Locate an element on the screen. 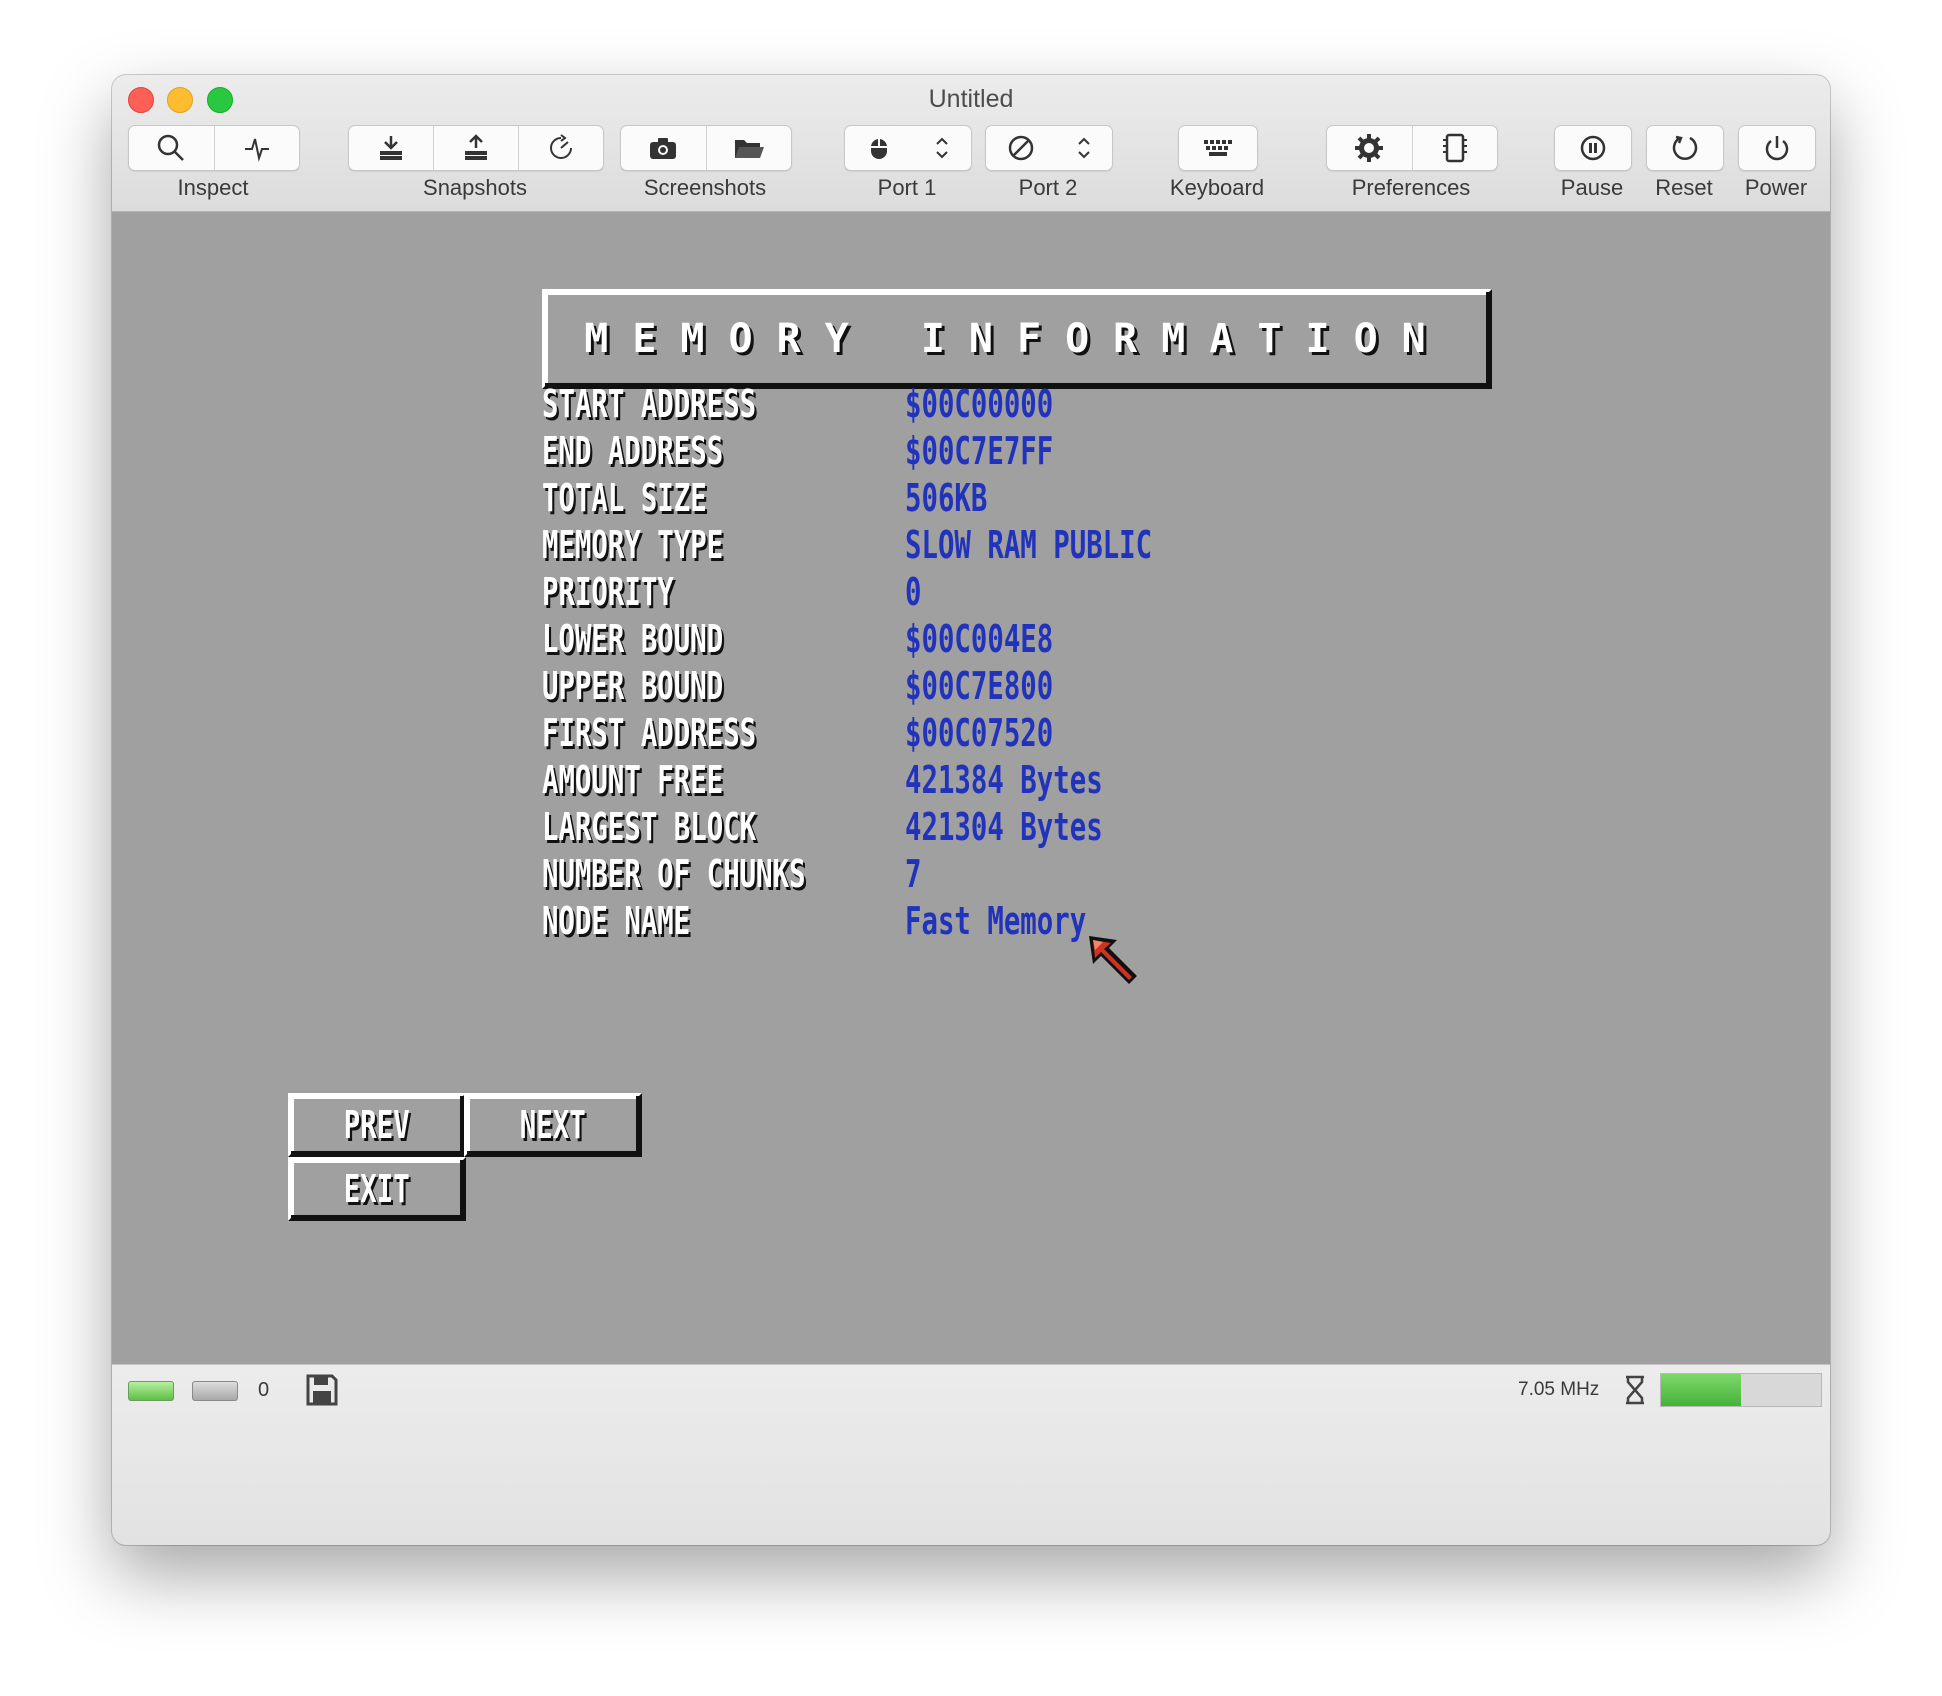  power-label: Power is located at coordinates (1776, 187).